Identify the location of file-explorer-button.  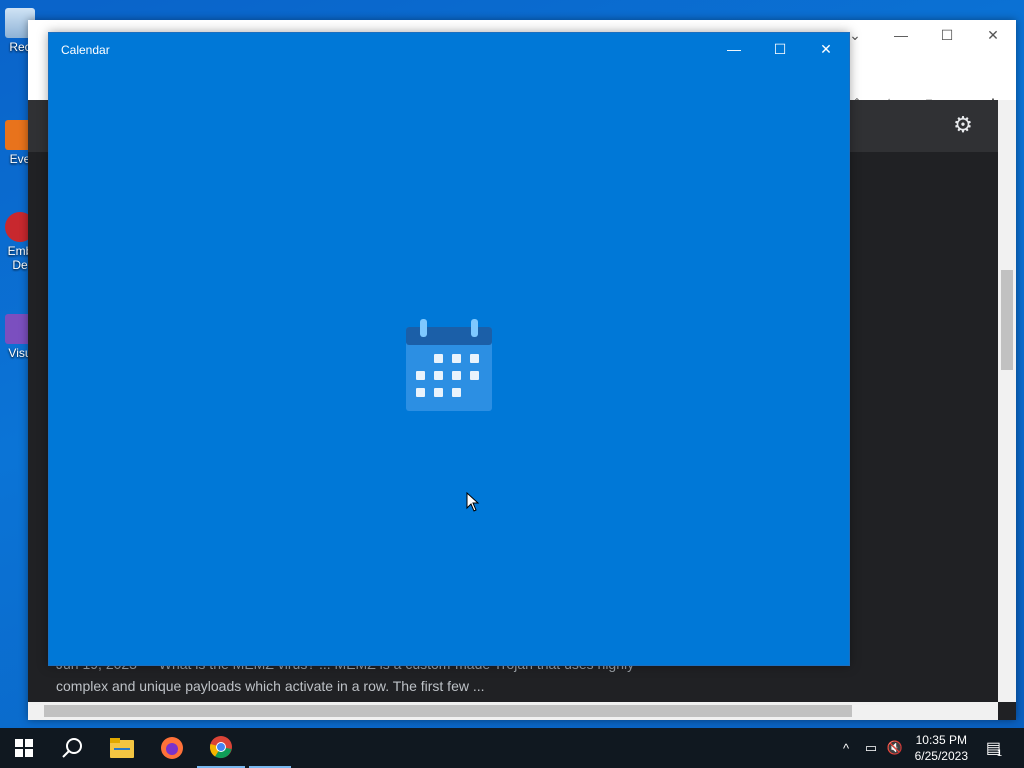
(122, 748).